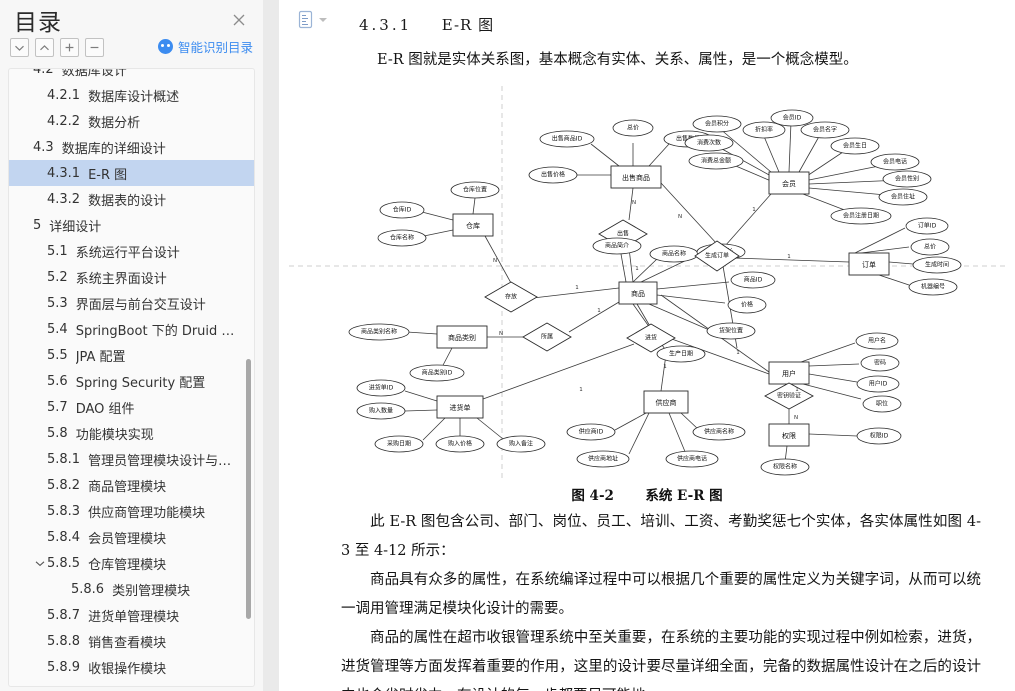 This screenshot has height=691, width=1015. I want to click on attribute-purchase-id: 进货单ID, so click(381, 388).